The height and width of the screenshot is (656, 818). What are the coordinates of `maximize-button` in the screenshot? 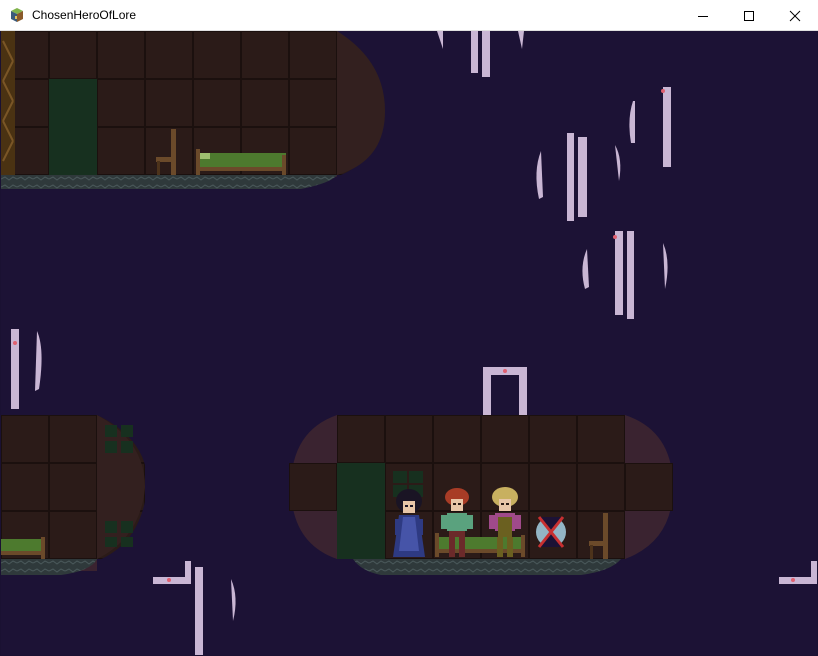 It's located at (749, 15).